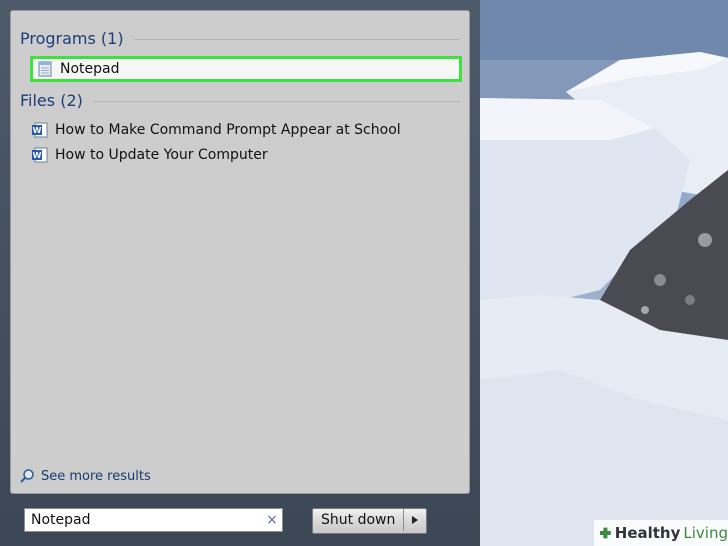 The width and height of the screenshot is (728, 546). Describe the element at coordinates (359, 520) in the screenshot. I see `shutdown-button: Shut down` at that location.